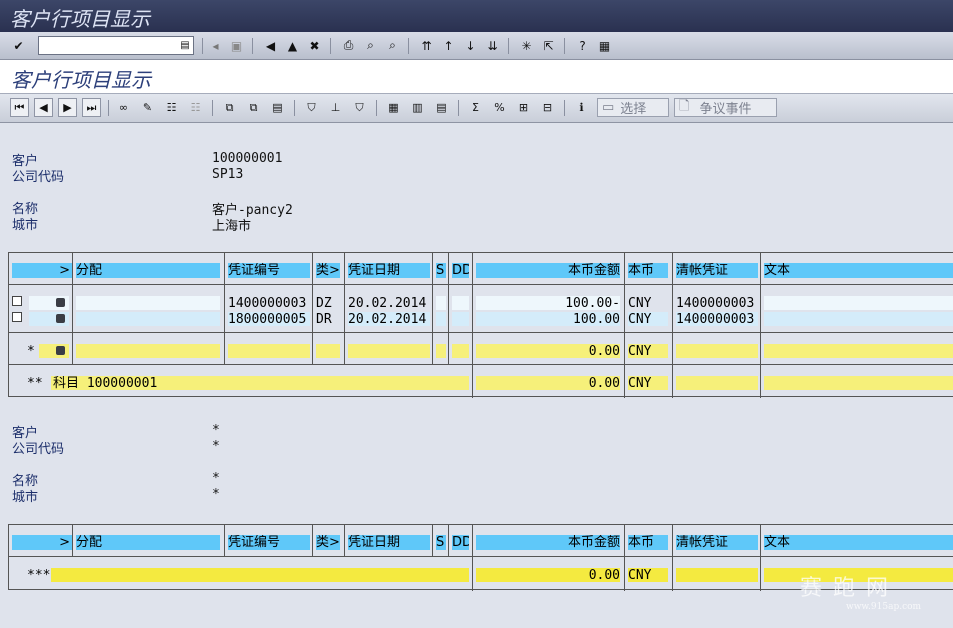  Describe the element at coordinates (426, 45) in the screenshot. I see `first-page-icon: ⇈` at that location.